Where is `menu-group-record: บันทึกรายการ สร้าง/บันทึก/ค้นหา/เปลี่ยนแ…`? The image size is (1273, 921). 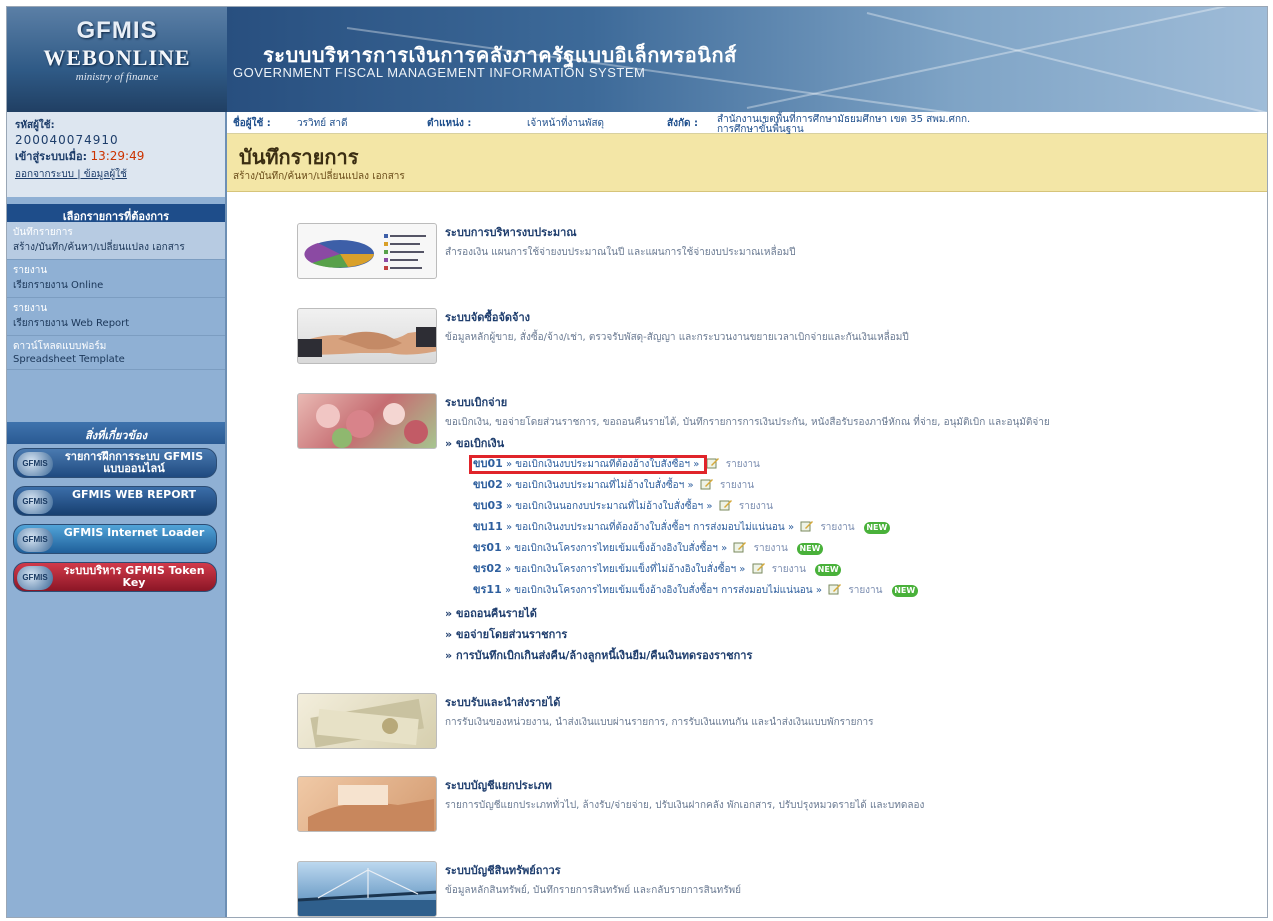 menu-group-record: บันทึกรายการ สร้าง/บันทึก/ค้นหา/เปลี่ยนแ… is located at coordinates (116, 241).